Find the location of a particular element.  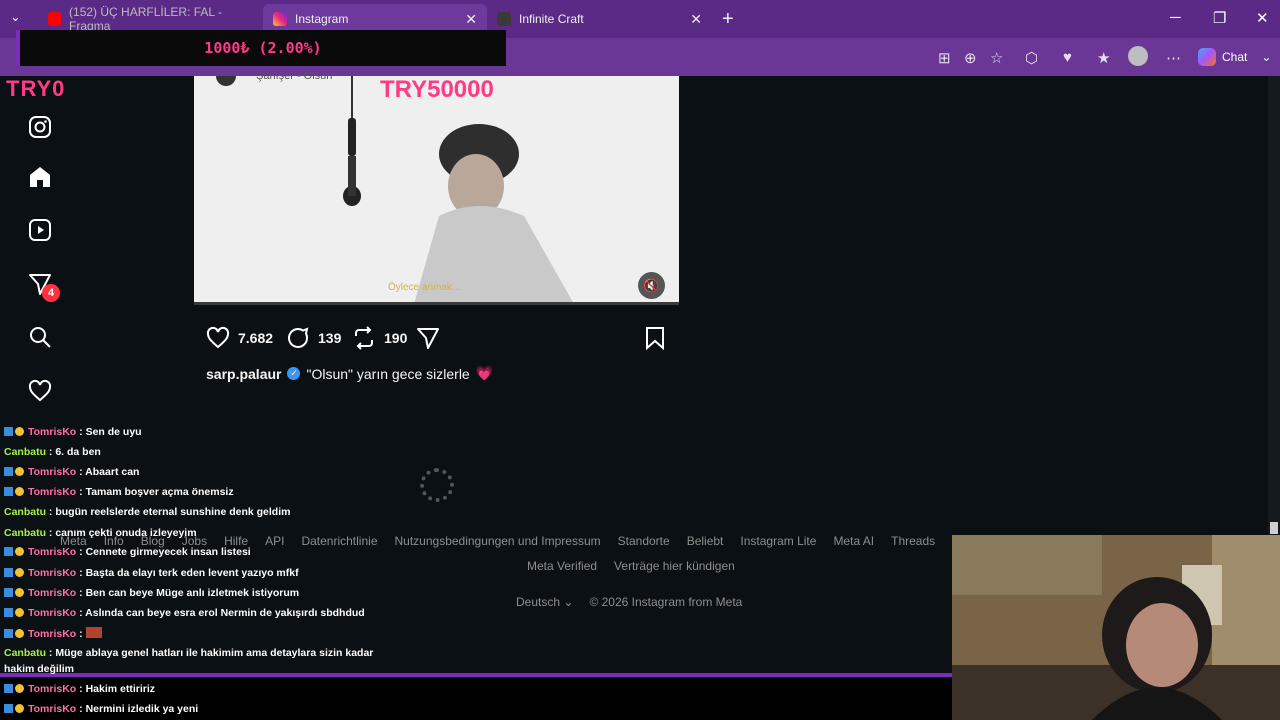

chat-username: Canbatu is located at coordinates (25, 533).